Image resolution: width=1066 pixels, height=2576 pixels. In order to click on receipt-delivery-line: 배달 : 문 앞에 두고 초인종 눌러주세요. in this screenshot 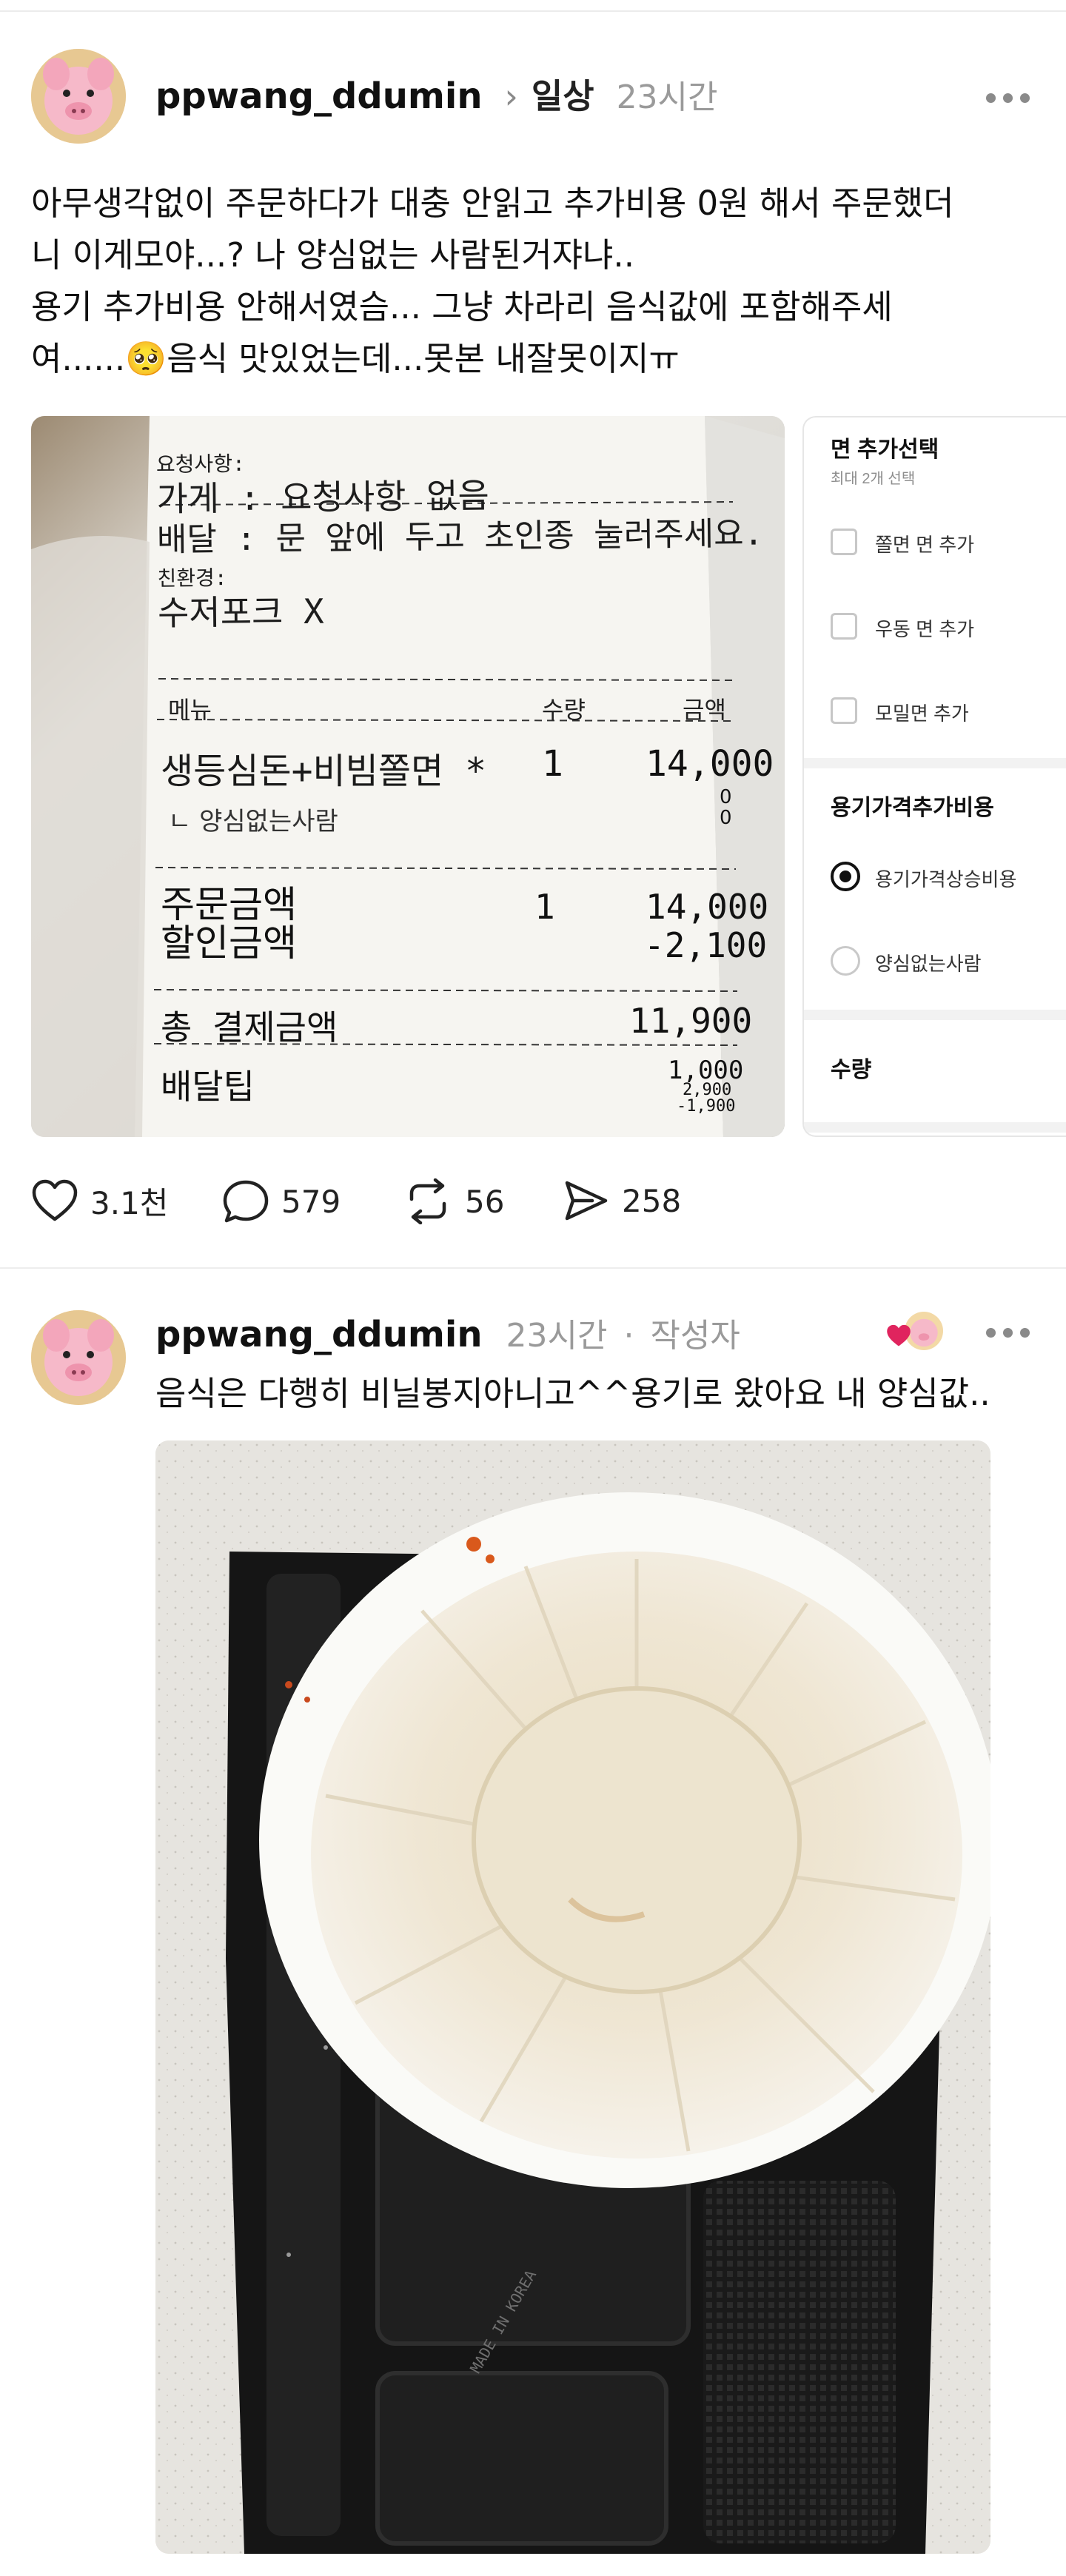, I will do `click(460, 537)`.